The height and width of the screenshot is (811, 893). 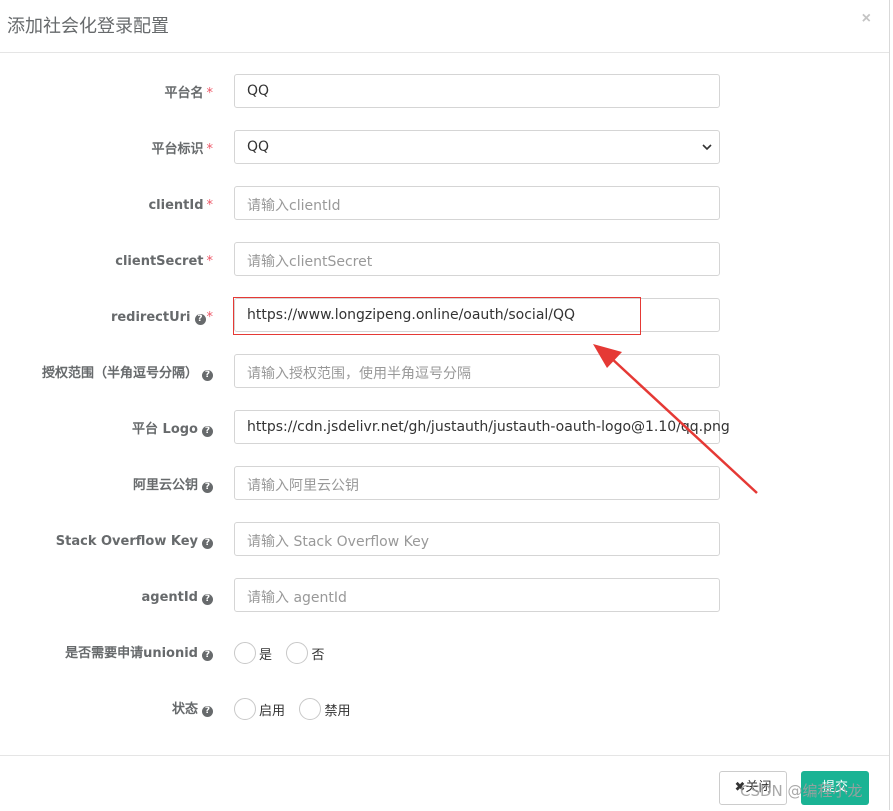 I want to click on radio-no-label: 否, so click(x=317, y=653).